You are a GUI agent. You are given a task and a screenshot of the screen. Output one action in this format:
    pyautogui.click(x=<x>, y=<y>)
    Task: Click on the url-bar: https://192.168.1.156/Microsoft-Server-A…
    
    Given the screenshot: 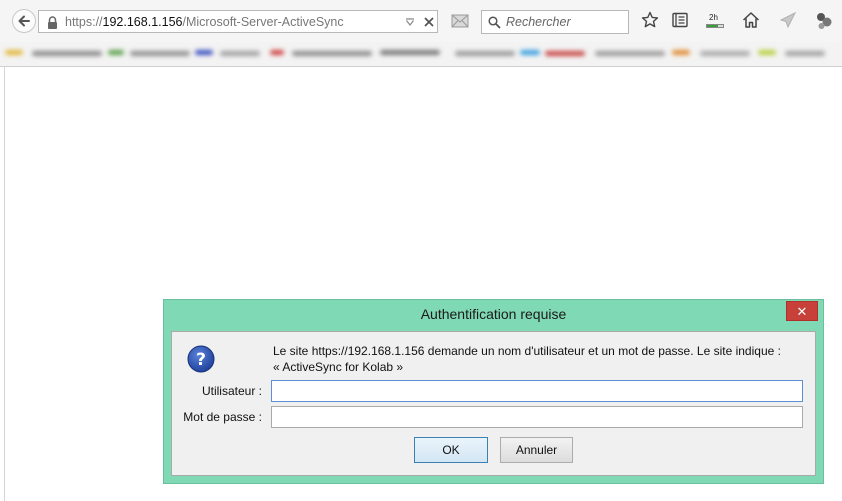 What is the action you would take?
    pyautogui.click(x=238, y=21)
    